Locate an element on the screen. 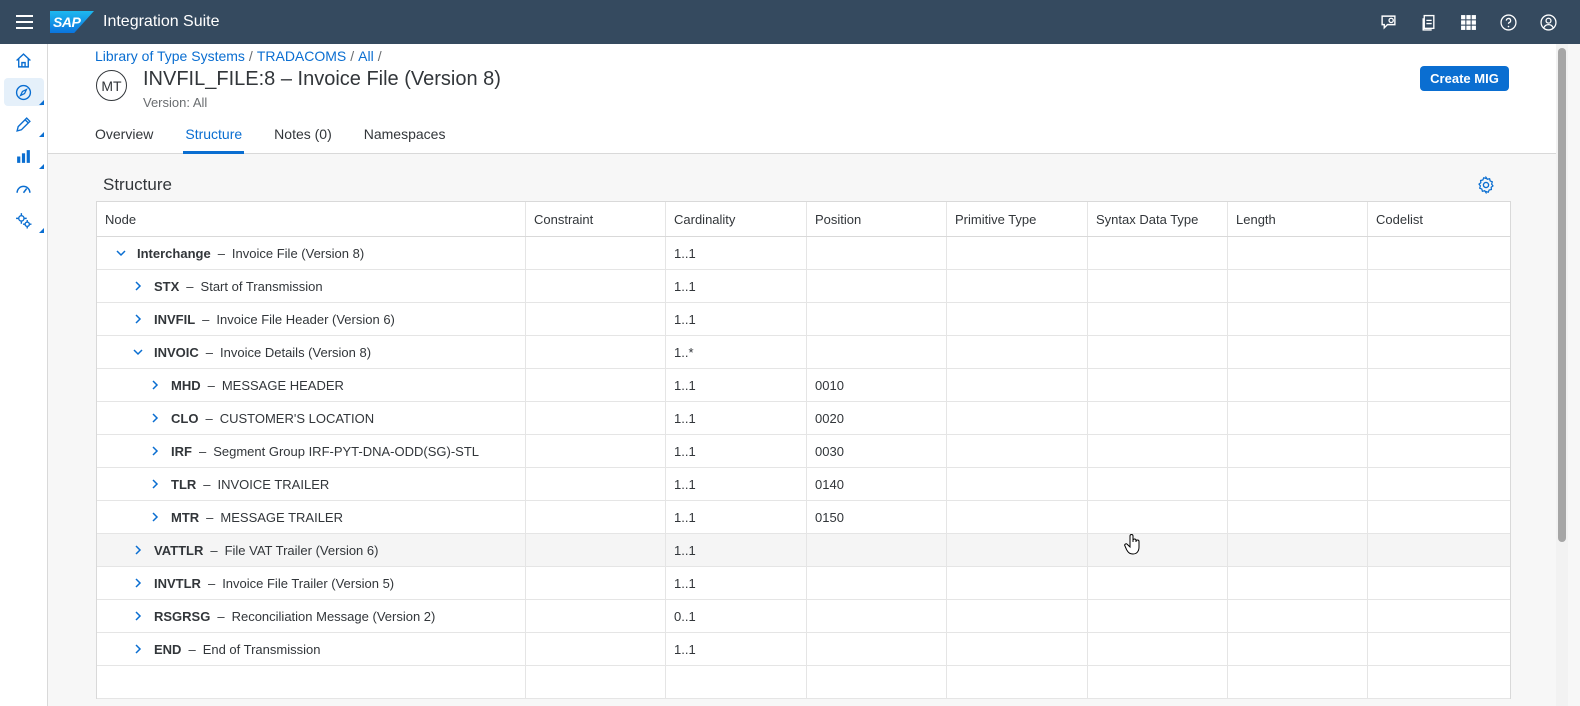 The height and width of the screenshot is (706, 1580). help-icon is located at coordinates (1508, 22).